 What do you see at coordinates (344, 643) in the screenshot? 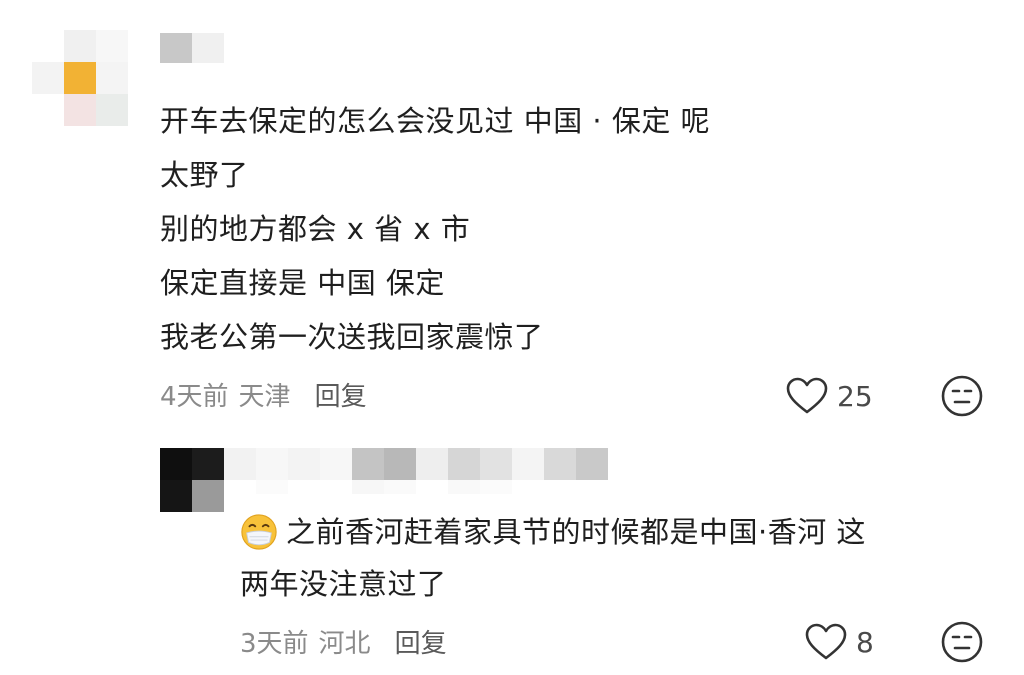
I see `location: 河北` at bounding box center [344, 643].